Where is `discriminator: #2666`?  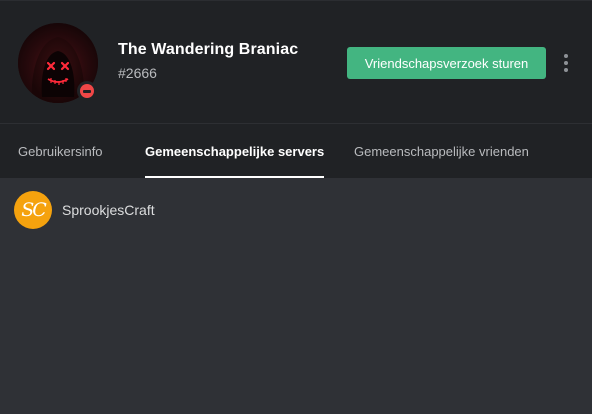
discriminator: #2666 is located at coordinates (137, 73).